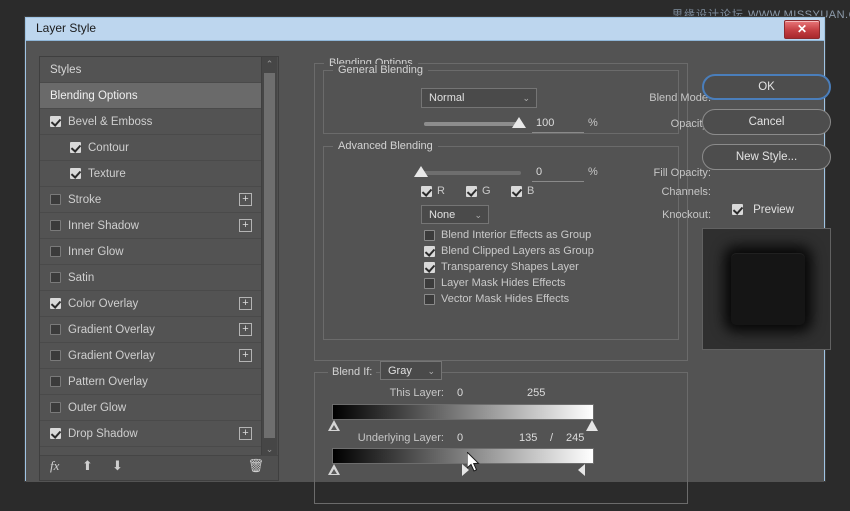 This screenshot has width=850, height=511. I want to click on this-layer-gradient, so click(463, 412).